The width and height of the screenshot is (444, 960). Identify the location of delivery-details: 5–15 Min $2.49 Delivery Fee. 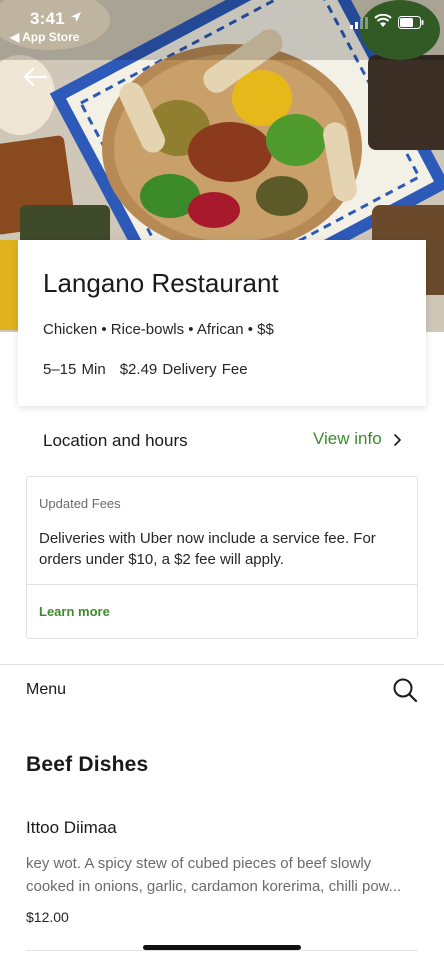
(145, 369).